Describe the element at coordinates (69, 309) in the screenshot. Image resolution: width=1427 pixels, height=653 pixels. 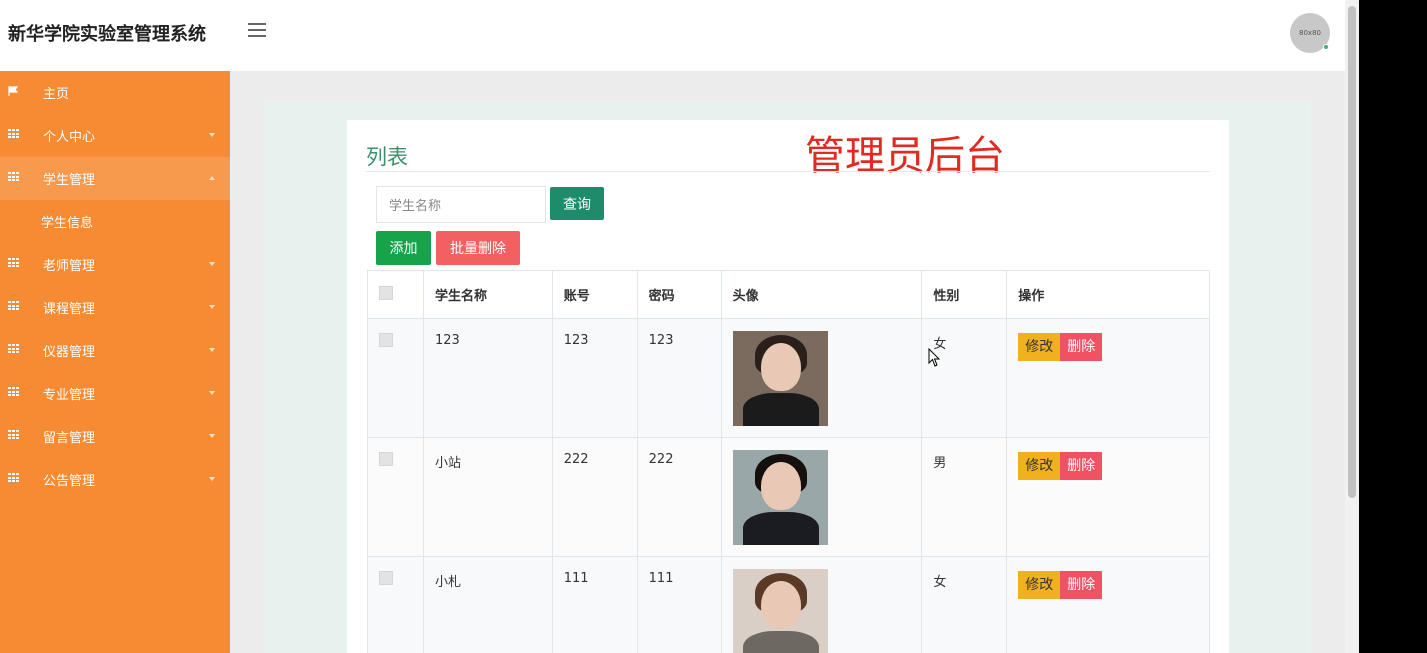
I see `sidebar-item-label: 课程管理` at that location.